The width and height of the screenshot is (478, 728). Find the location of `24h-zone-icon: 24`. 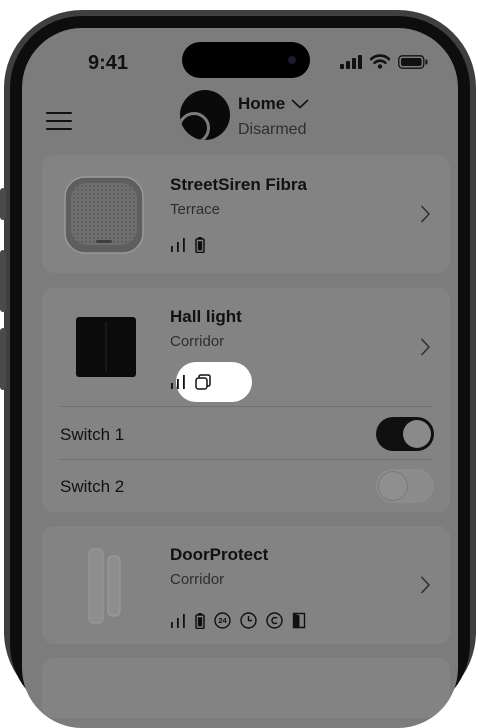

24h-zone-icon: 24 is located at coordinates (222, 620).